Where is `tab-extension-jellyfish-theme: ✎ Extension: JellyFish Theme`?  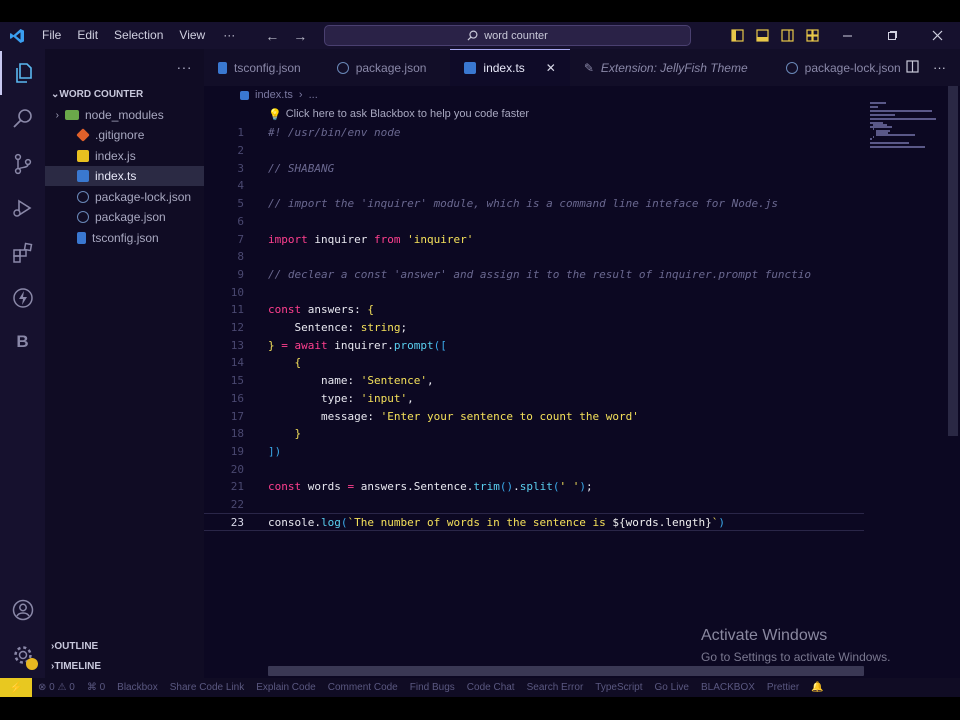
tab-extension-jellyfish-theme: ✎ Extension: JellyFish Theme is located at coordinates (666, 67).